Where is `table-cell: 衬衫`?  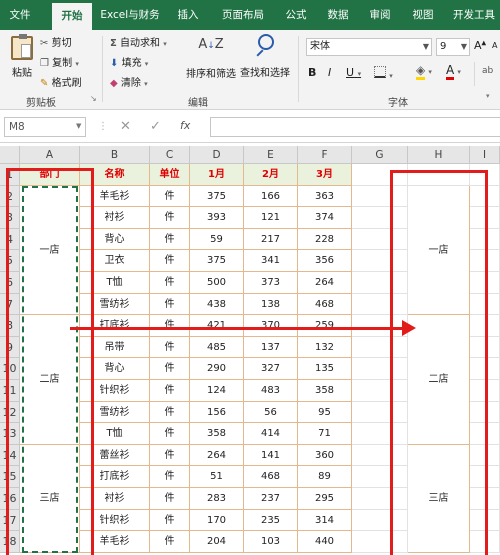 table-cell: 衬衫 is located at coordinates (115, 218).